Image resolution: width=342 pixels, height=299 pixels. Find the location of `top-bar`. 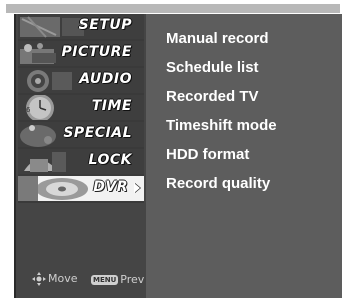

top-bar is located at coordinates (173, 8).